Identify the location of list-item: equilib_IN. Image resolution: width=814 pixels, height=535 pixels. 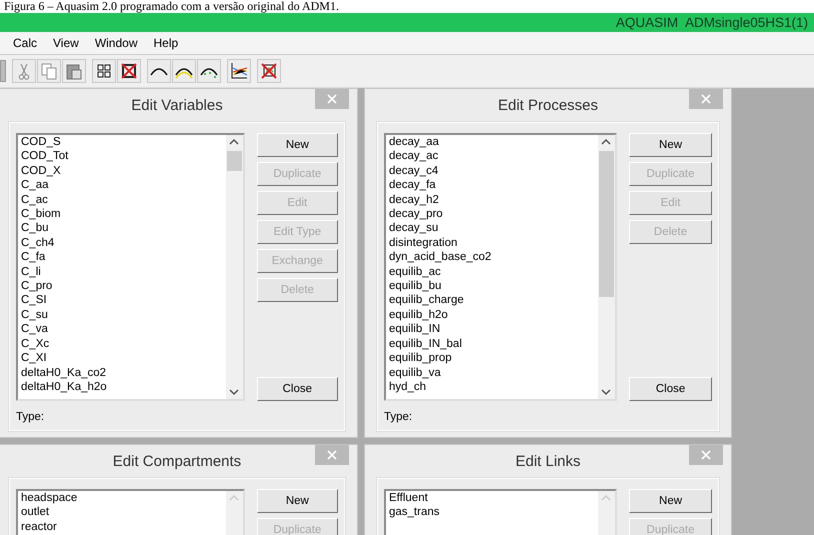
(493, 329).